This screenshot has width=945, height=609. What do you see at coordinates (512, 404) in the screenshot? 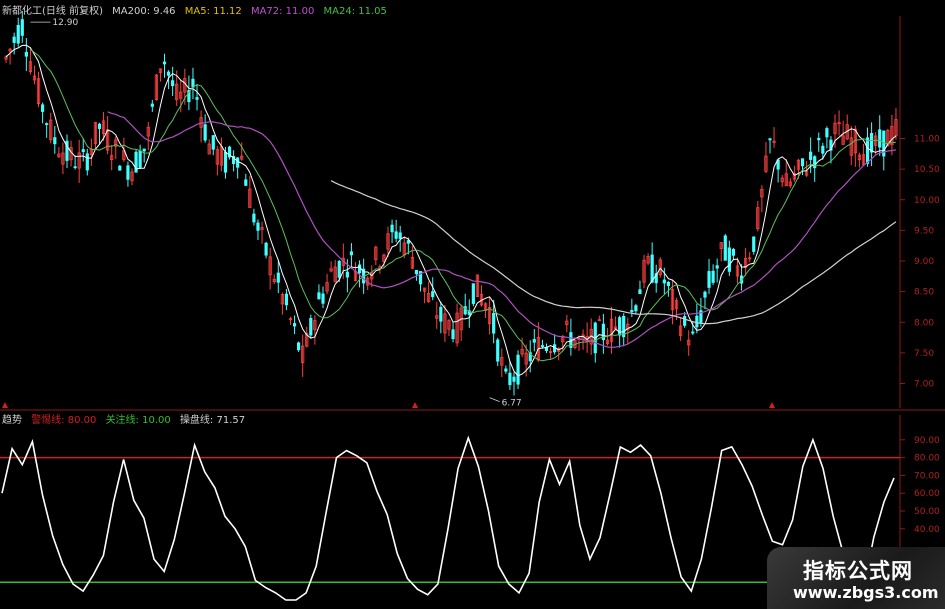
I see `low-price-label: 6.77` at bounding box center [512, 404].